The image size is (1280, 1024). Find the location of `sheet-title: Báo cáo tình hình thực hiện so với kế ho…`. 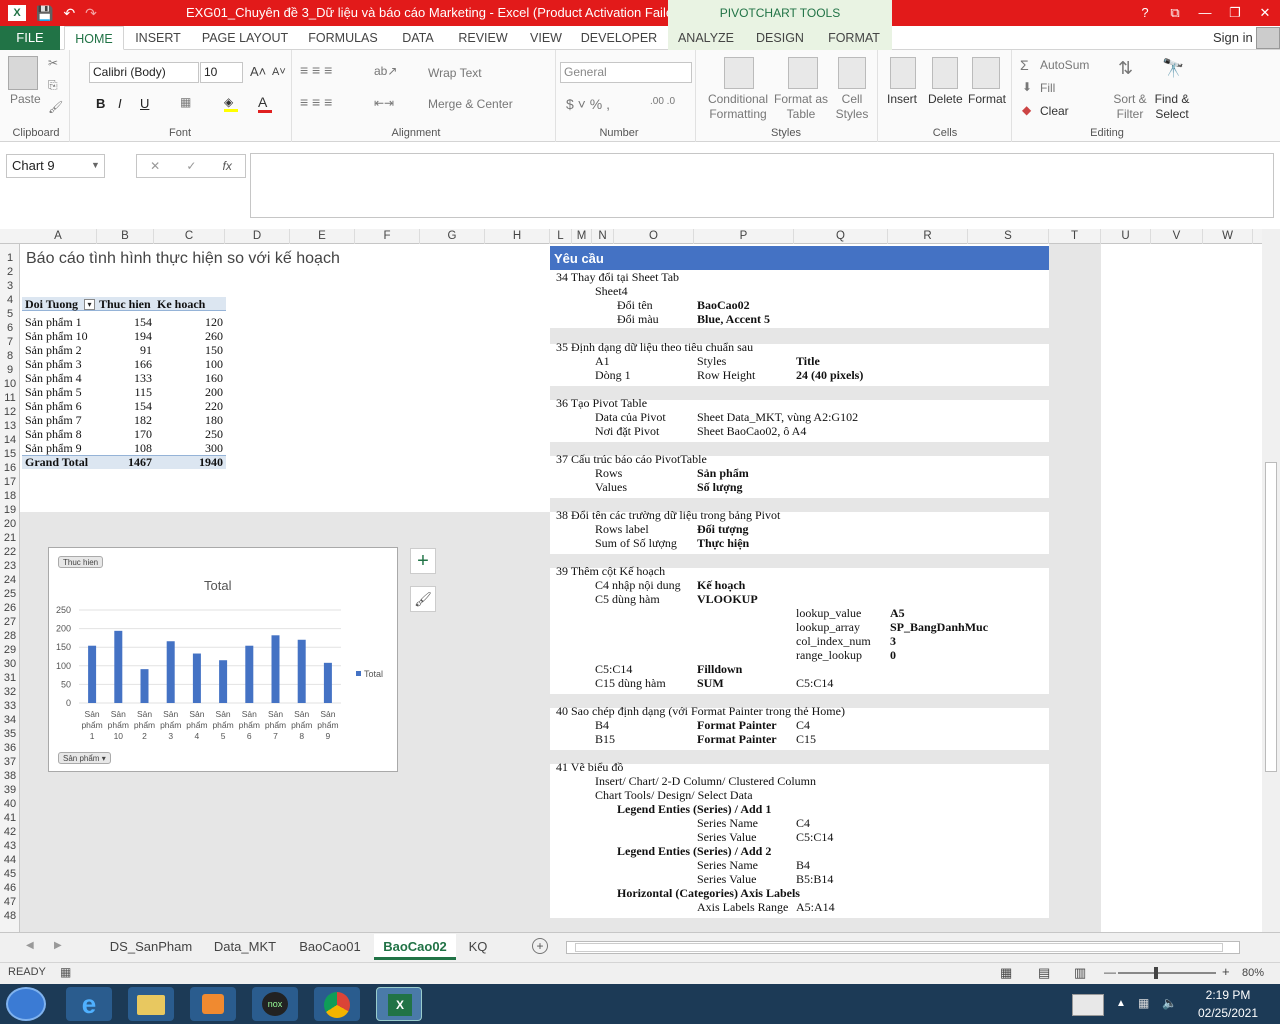

sheet-title: Báo cáo tình hình thực hiện so với kế ho… is located at coordinates (183, 259).